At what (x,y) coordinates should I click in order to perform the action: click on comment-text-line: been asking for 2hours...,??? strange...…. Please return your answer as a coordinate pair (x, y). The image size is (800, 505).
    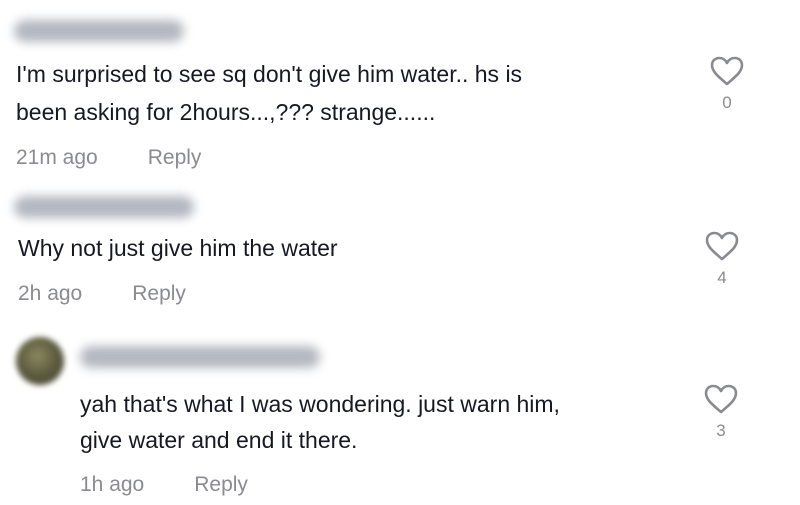
    Looking at the image, I should click on (226, 112).